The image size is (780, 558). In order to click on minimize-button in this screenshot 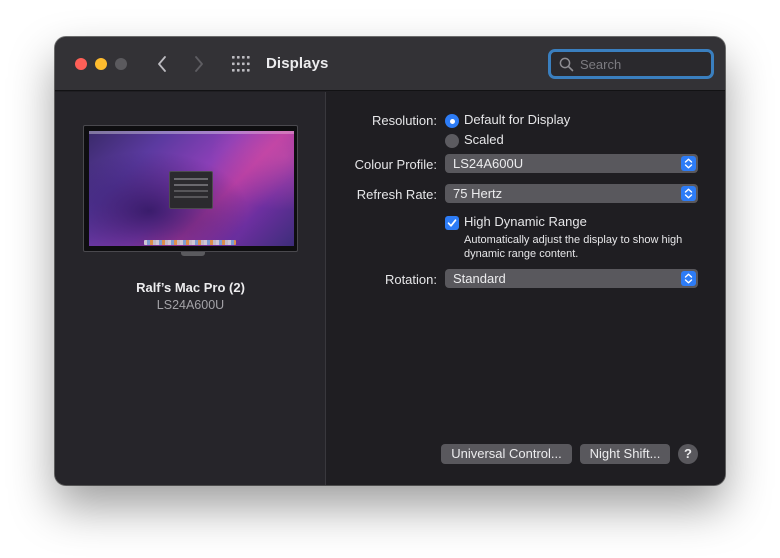, I will do `click(101, 64)`.